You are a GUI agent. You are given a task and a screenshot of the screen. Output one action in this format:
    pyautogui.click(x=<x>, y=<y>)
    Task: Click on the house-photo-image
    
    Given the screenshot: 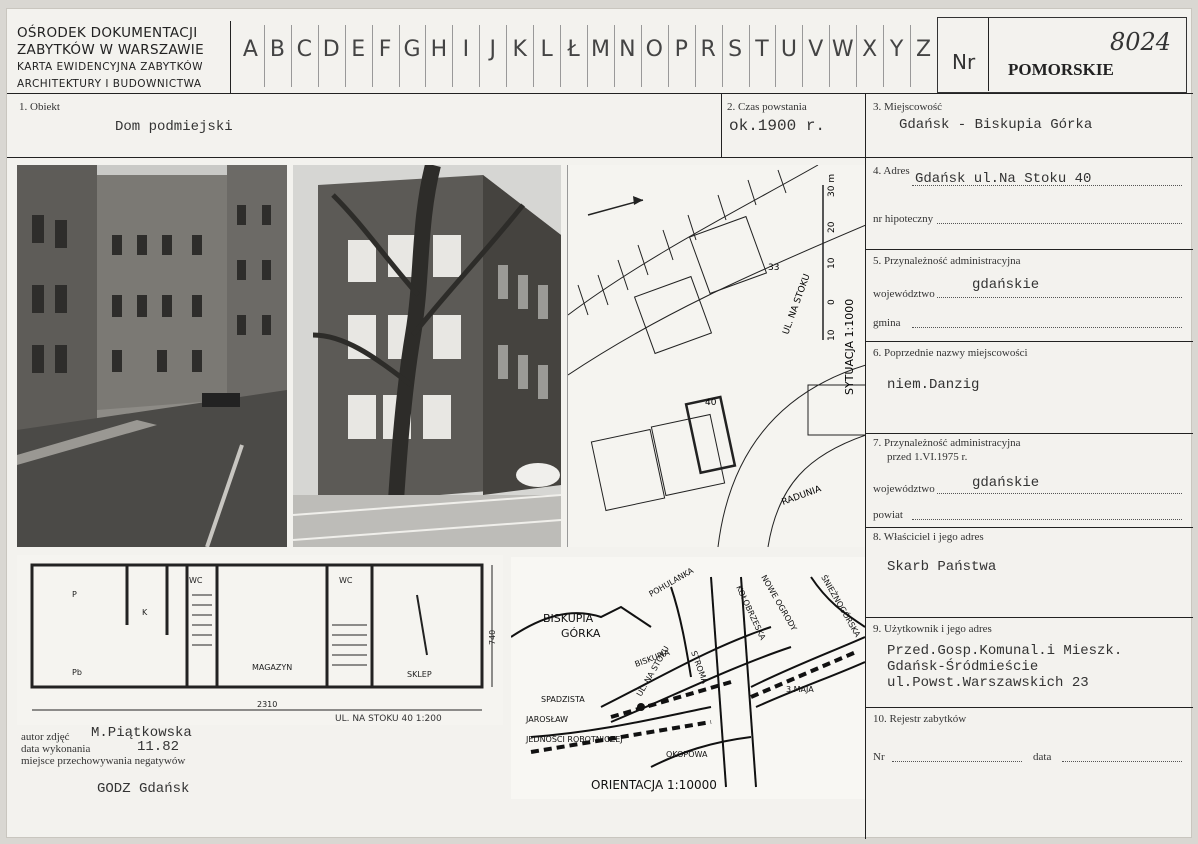 What is the action you would take?
    pyautogui.click(x=427, y=356)
    